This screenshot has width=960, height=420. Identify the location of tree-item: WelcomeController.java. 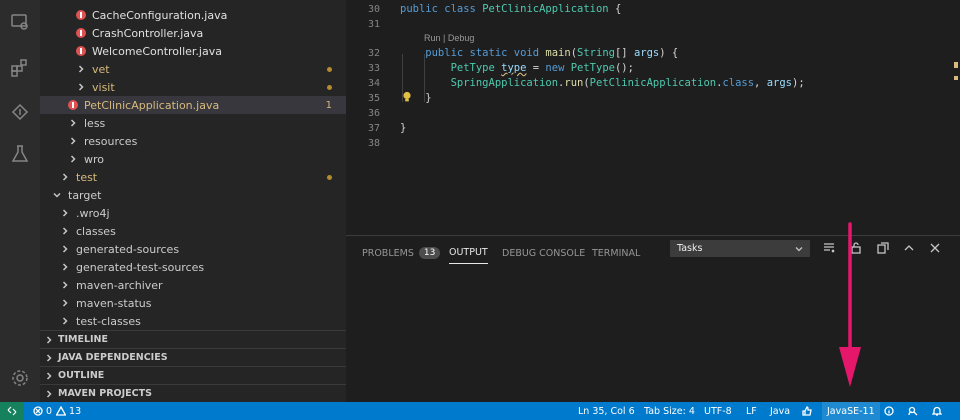
(193, 51).